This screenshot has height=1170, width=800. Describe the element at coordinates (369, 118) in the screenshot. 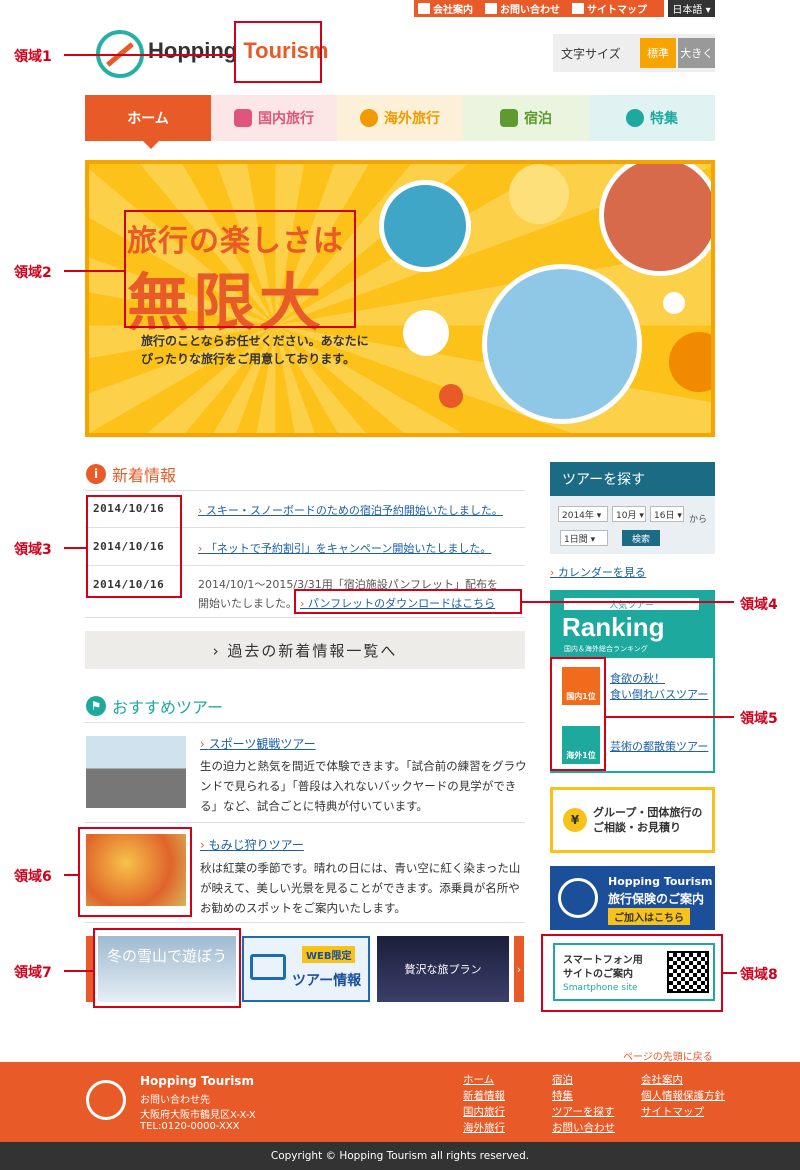

I see `globe-icon` at that location.